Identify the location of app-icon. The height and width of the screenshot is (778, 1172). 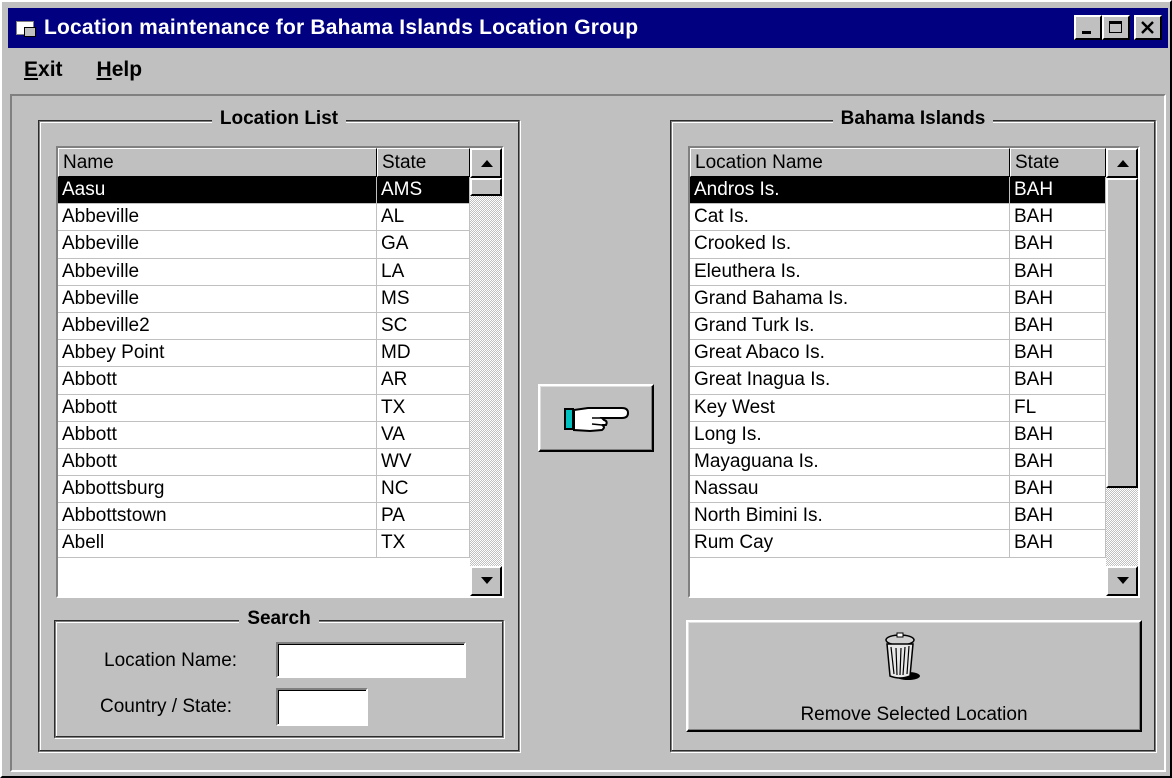
(27, 28).